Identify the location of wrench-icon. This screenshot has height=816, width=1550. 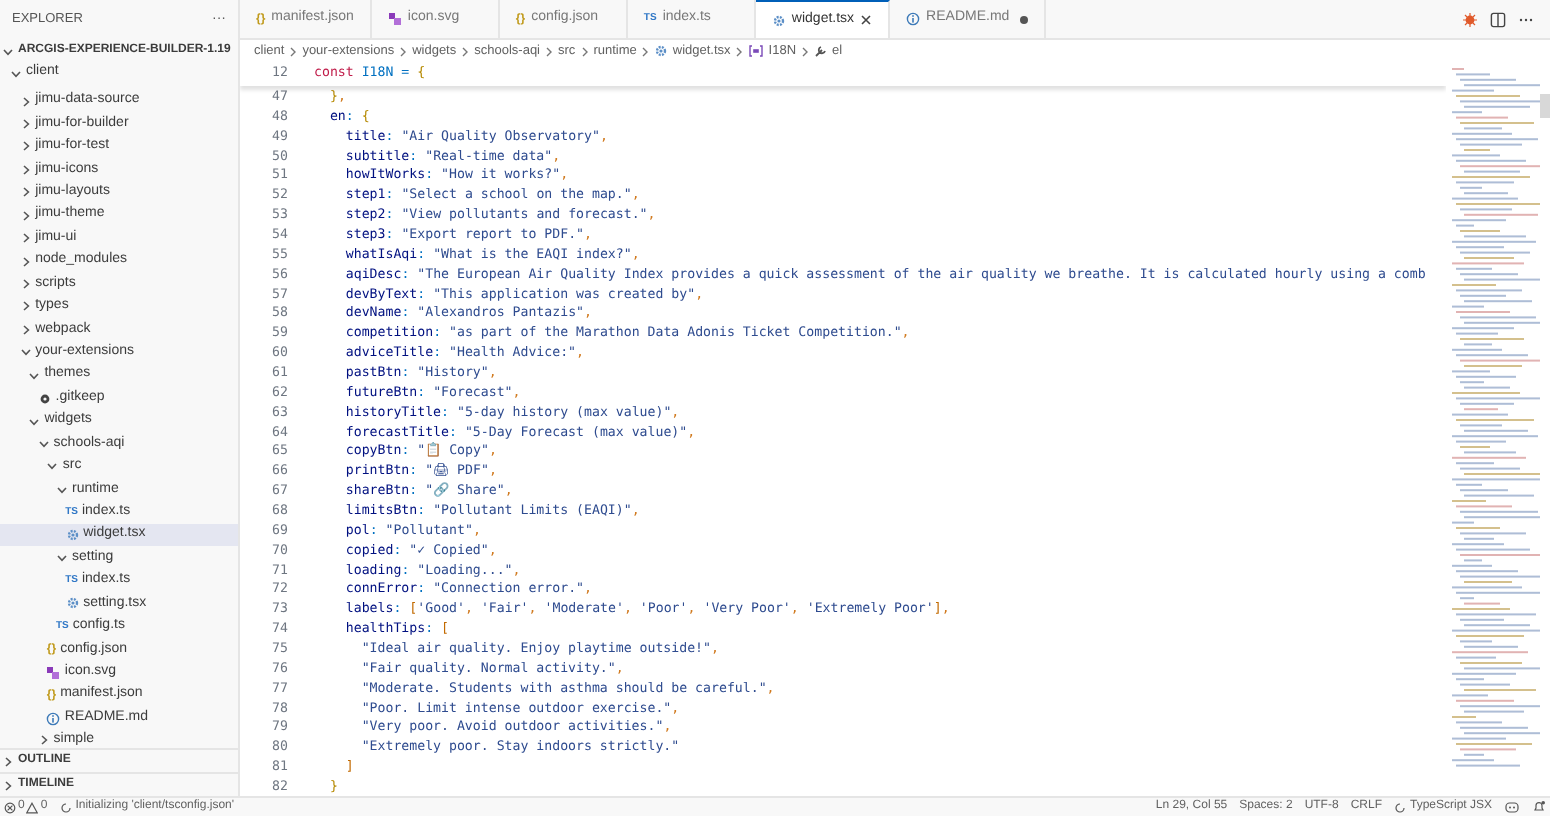
(821, 51).